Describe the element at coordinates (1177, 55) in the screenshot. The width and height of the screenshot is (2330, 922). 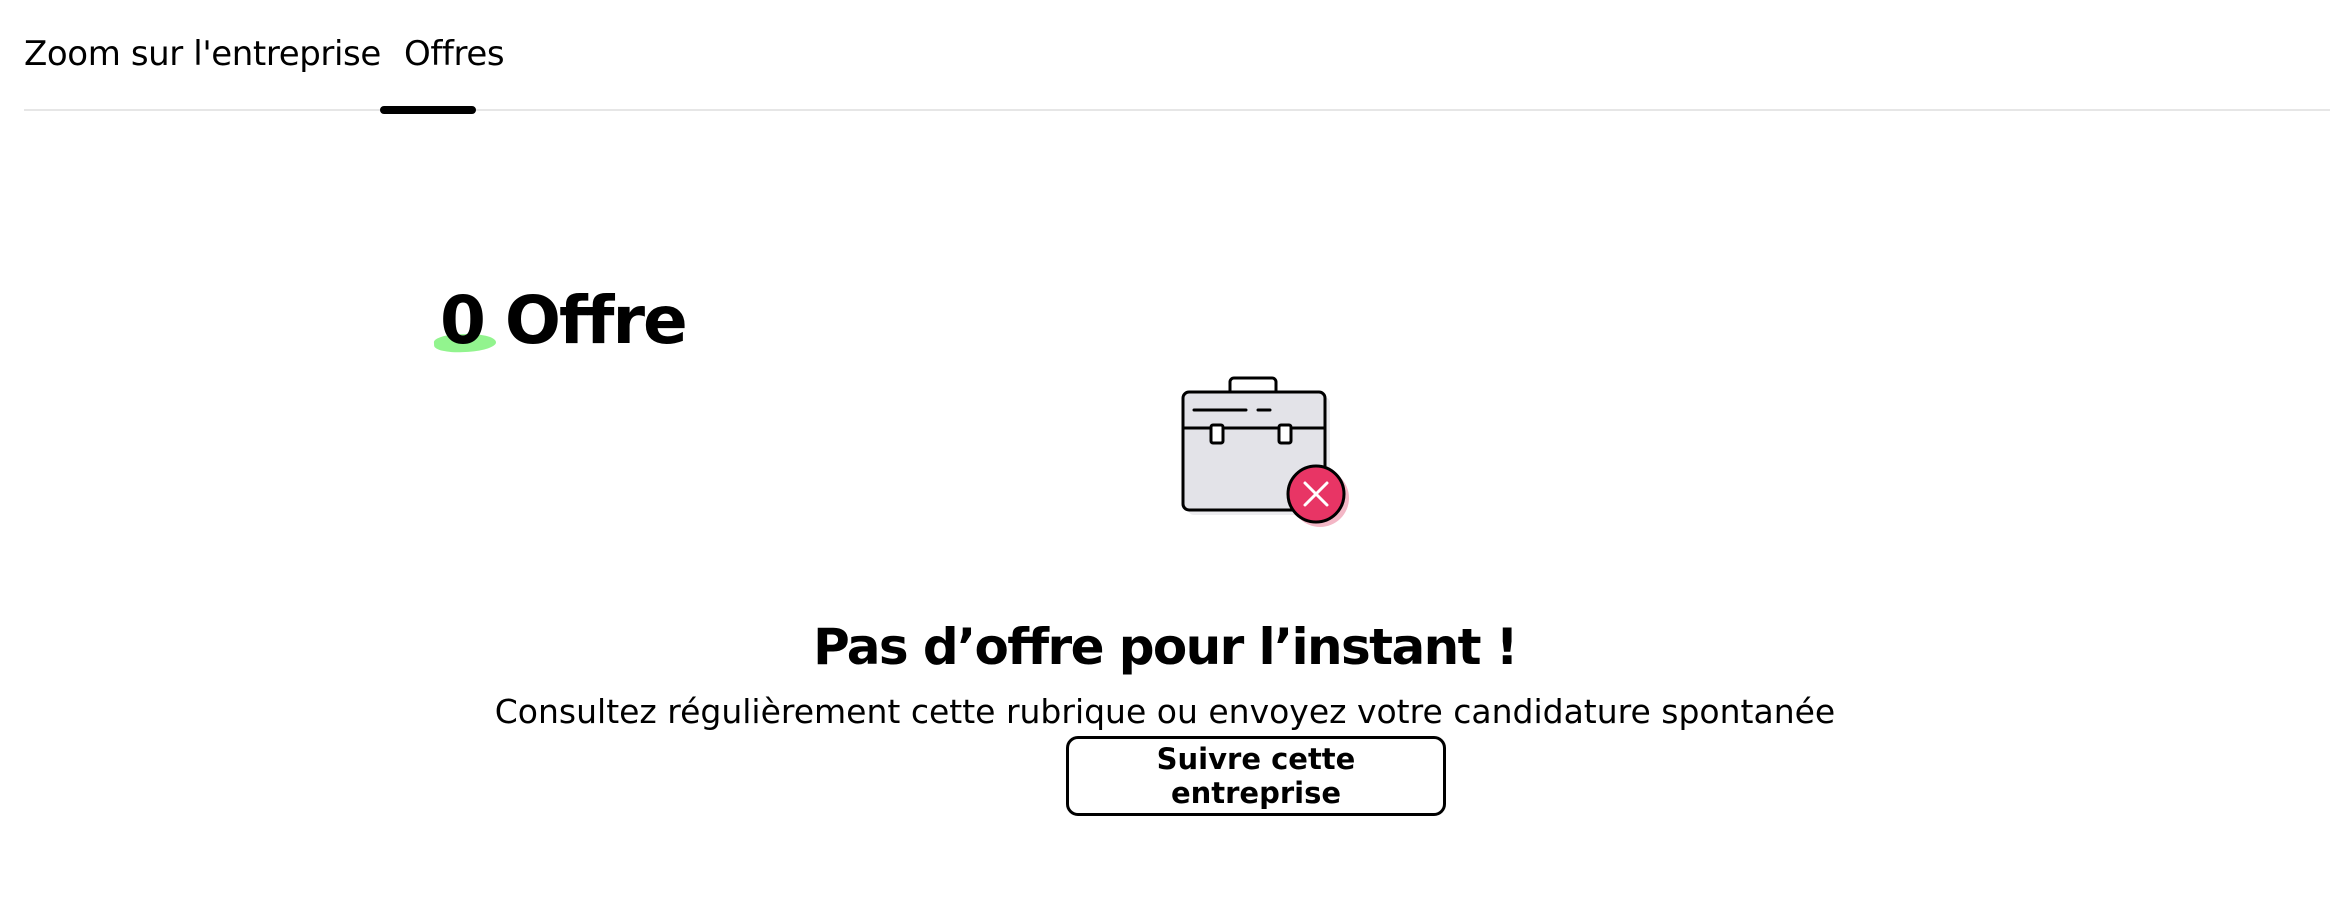
I see `company-tabs: Zoom sur l'entreprise Offres` at that location.